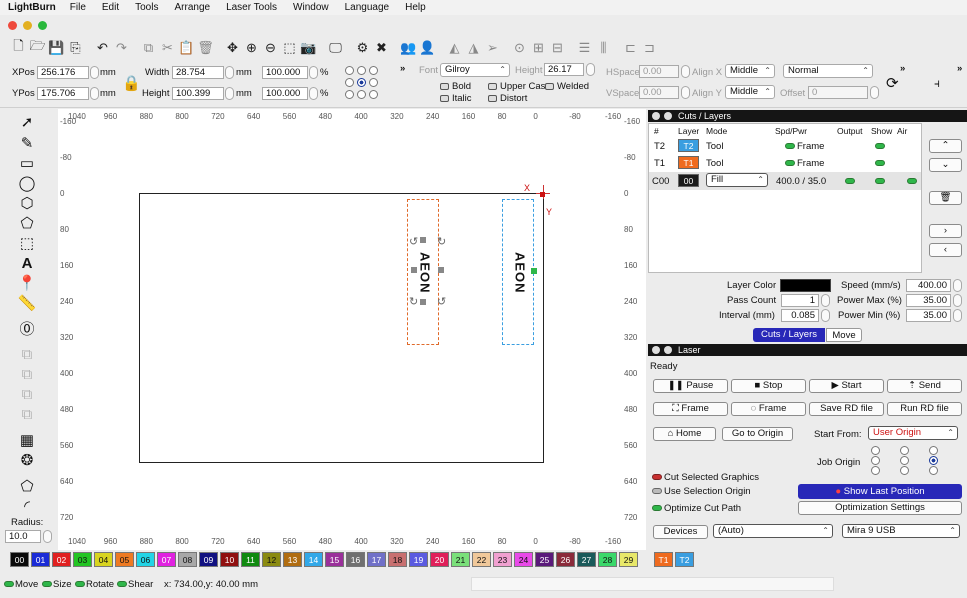 Image resolution: width=967 pixels, height=598 pixels. Describe the element at coordinates (846, 386) in the screenshot. I see `start-button: ▶ Start` at that location.